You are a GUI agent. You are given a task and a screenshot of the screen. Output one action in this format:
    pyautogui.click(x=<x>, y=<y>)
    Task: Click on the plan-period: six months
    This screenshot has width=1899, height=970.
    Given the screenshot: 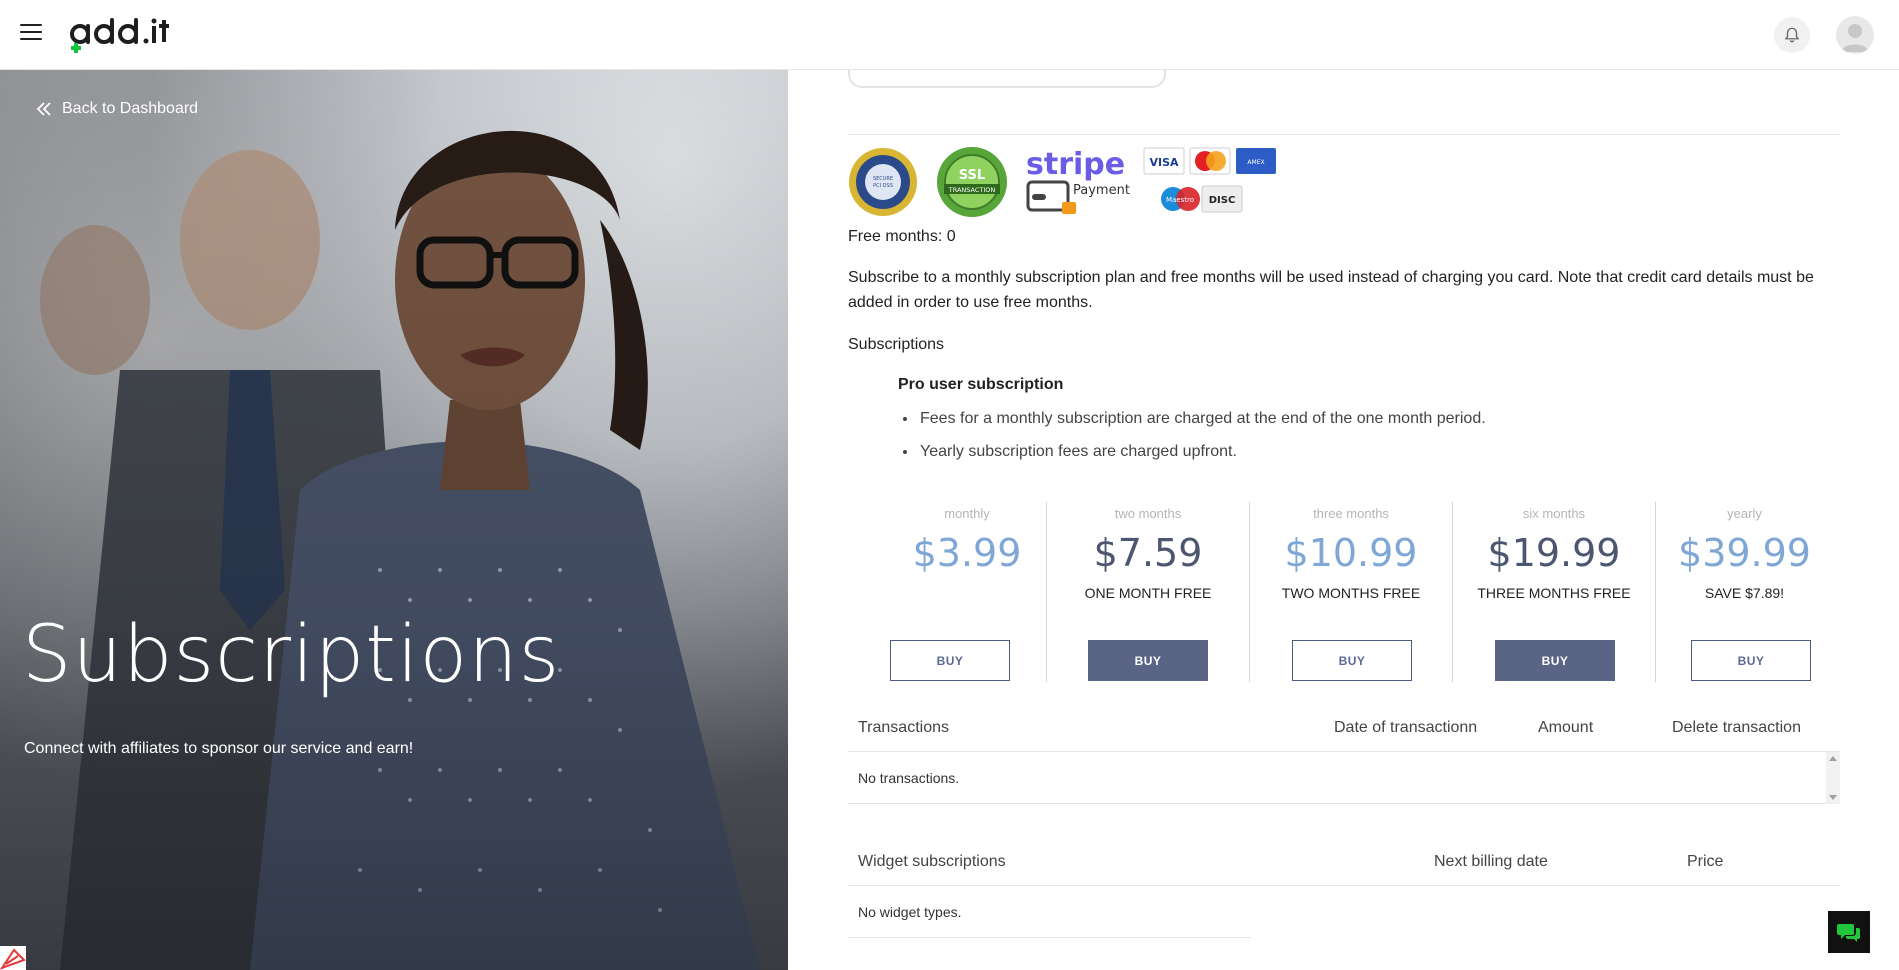 What is the action you would take?
    pyautogui.click(x=1554, y=513)
    